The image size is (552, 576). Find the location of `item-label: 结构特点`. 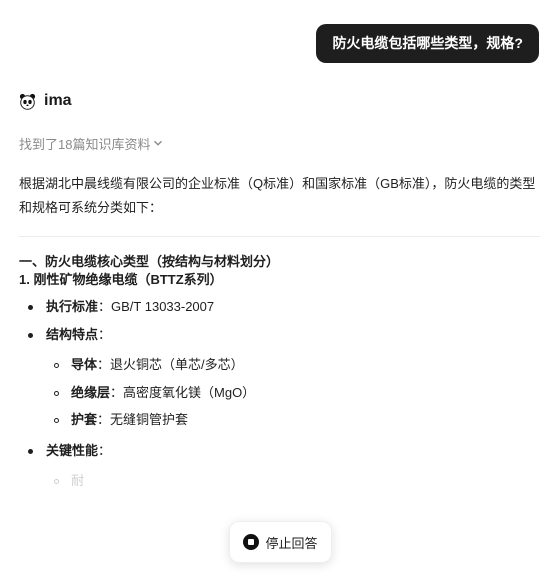

item-label: 结构特点 is located at coordinates (72, 334).